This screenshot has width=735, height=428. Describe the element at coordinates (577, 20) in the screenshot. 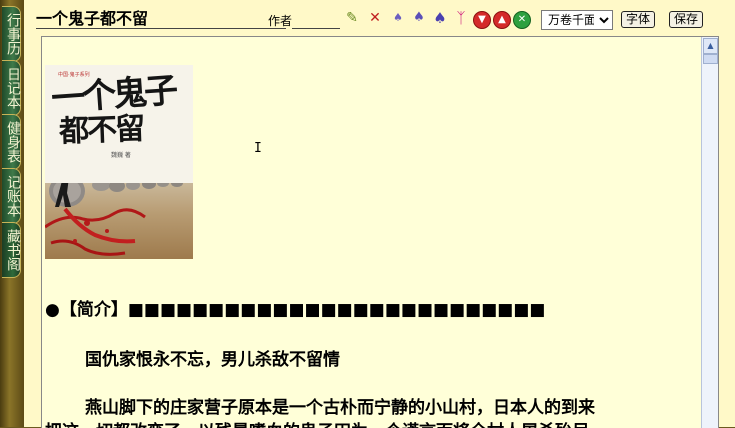

I see `volume-select: 万卷千面` at that location.